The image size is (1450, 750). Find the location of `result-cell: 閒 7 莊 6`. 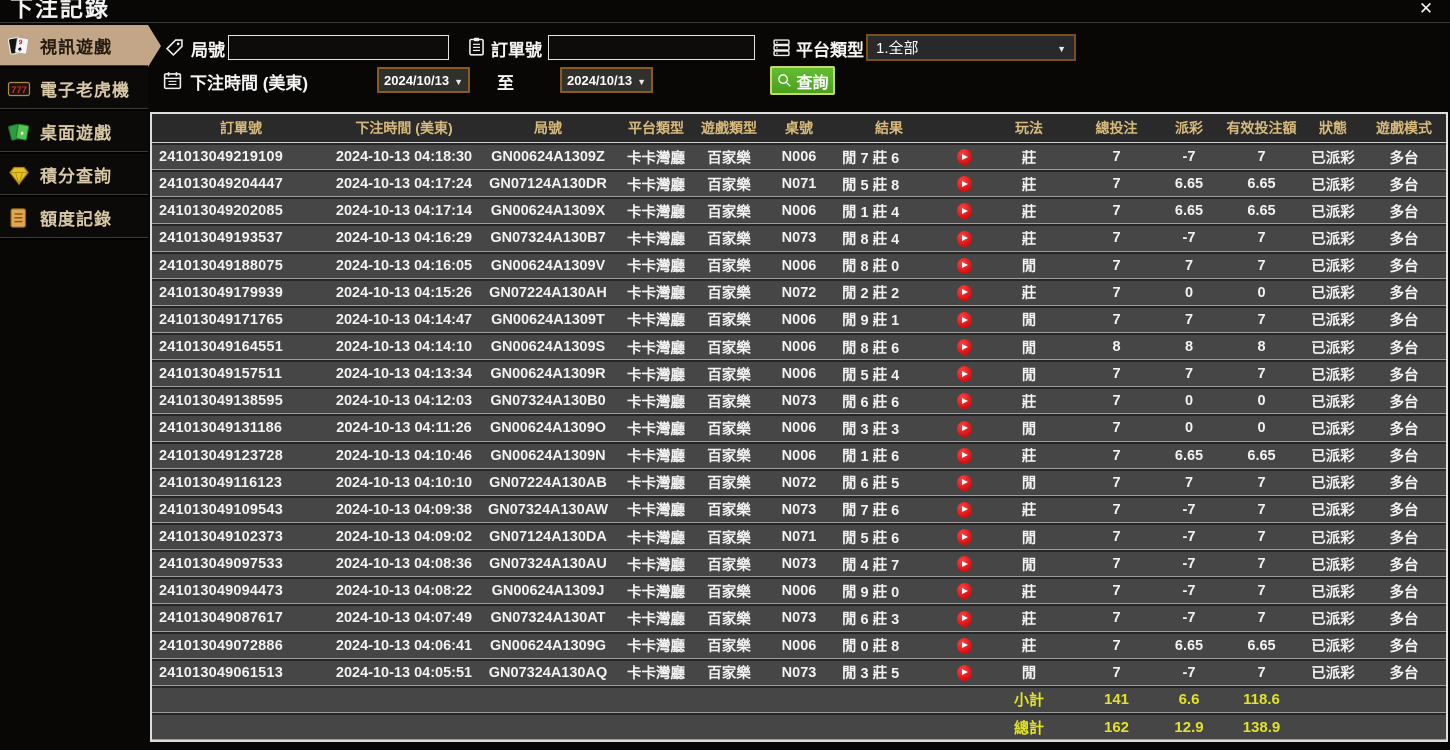

result-cell: 閒 7 莊 6 is located at coordinates (871, 158).